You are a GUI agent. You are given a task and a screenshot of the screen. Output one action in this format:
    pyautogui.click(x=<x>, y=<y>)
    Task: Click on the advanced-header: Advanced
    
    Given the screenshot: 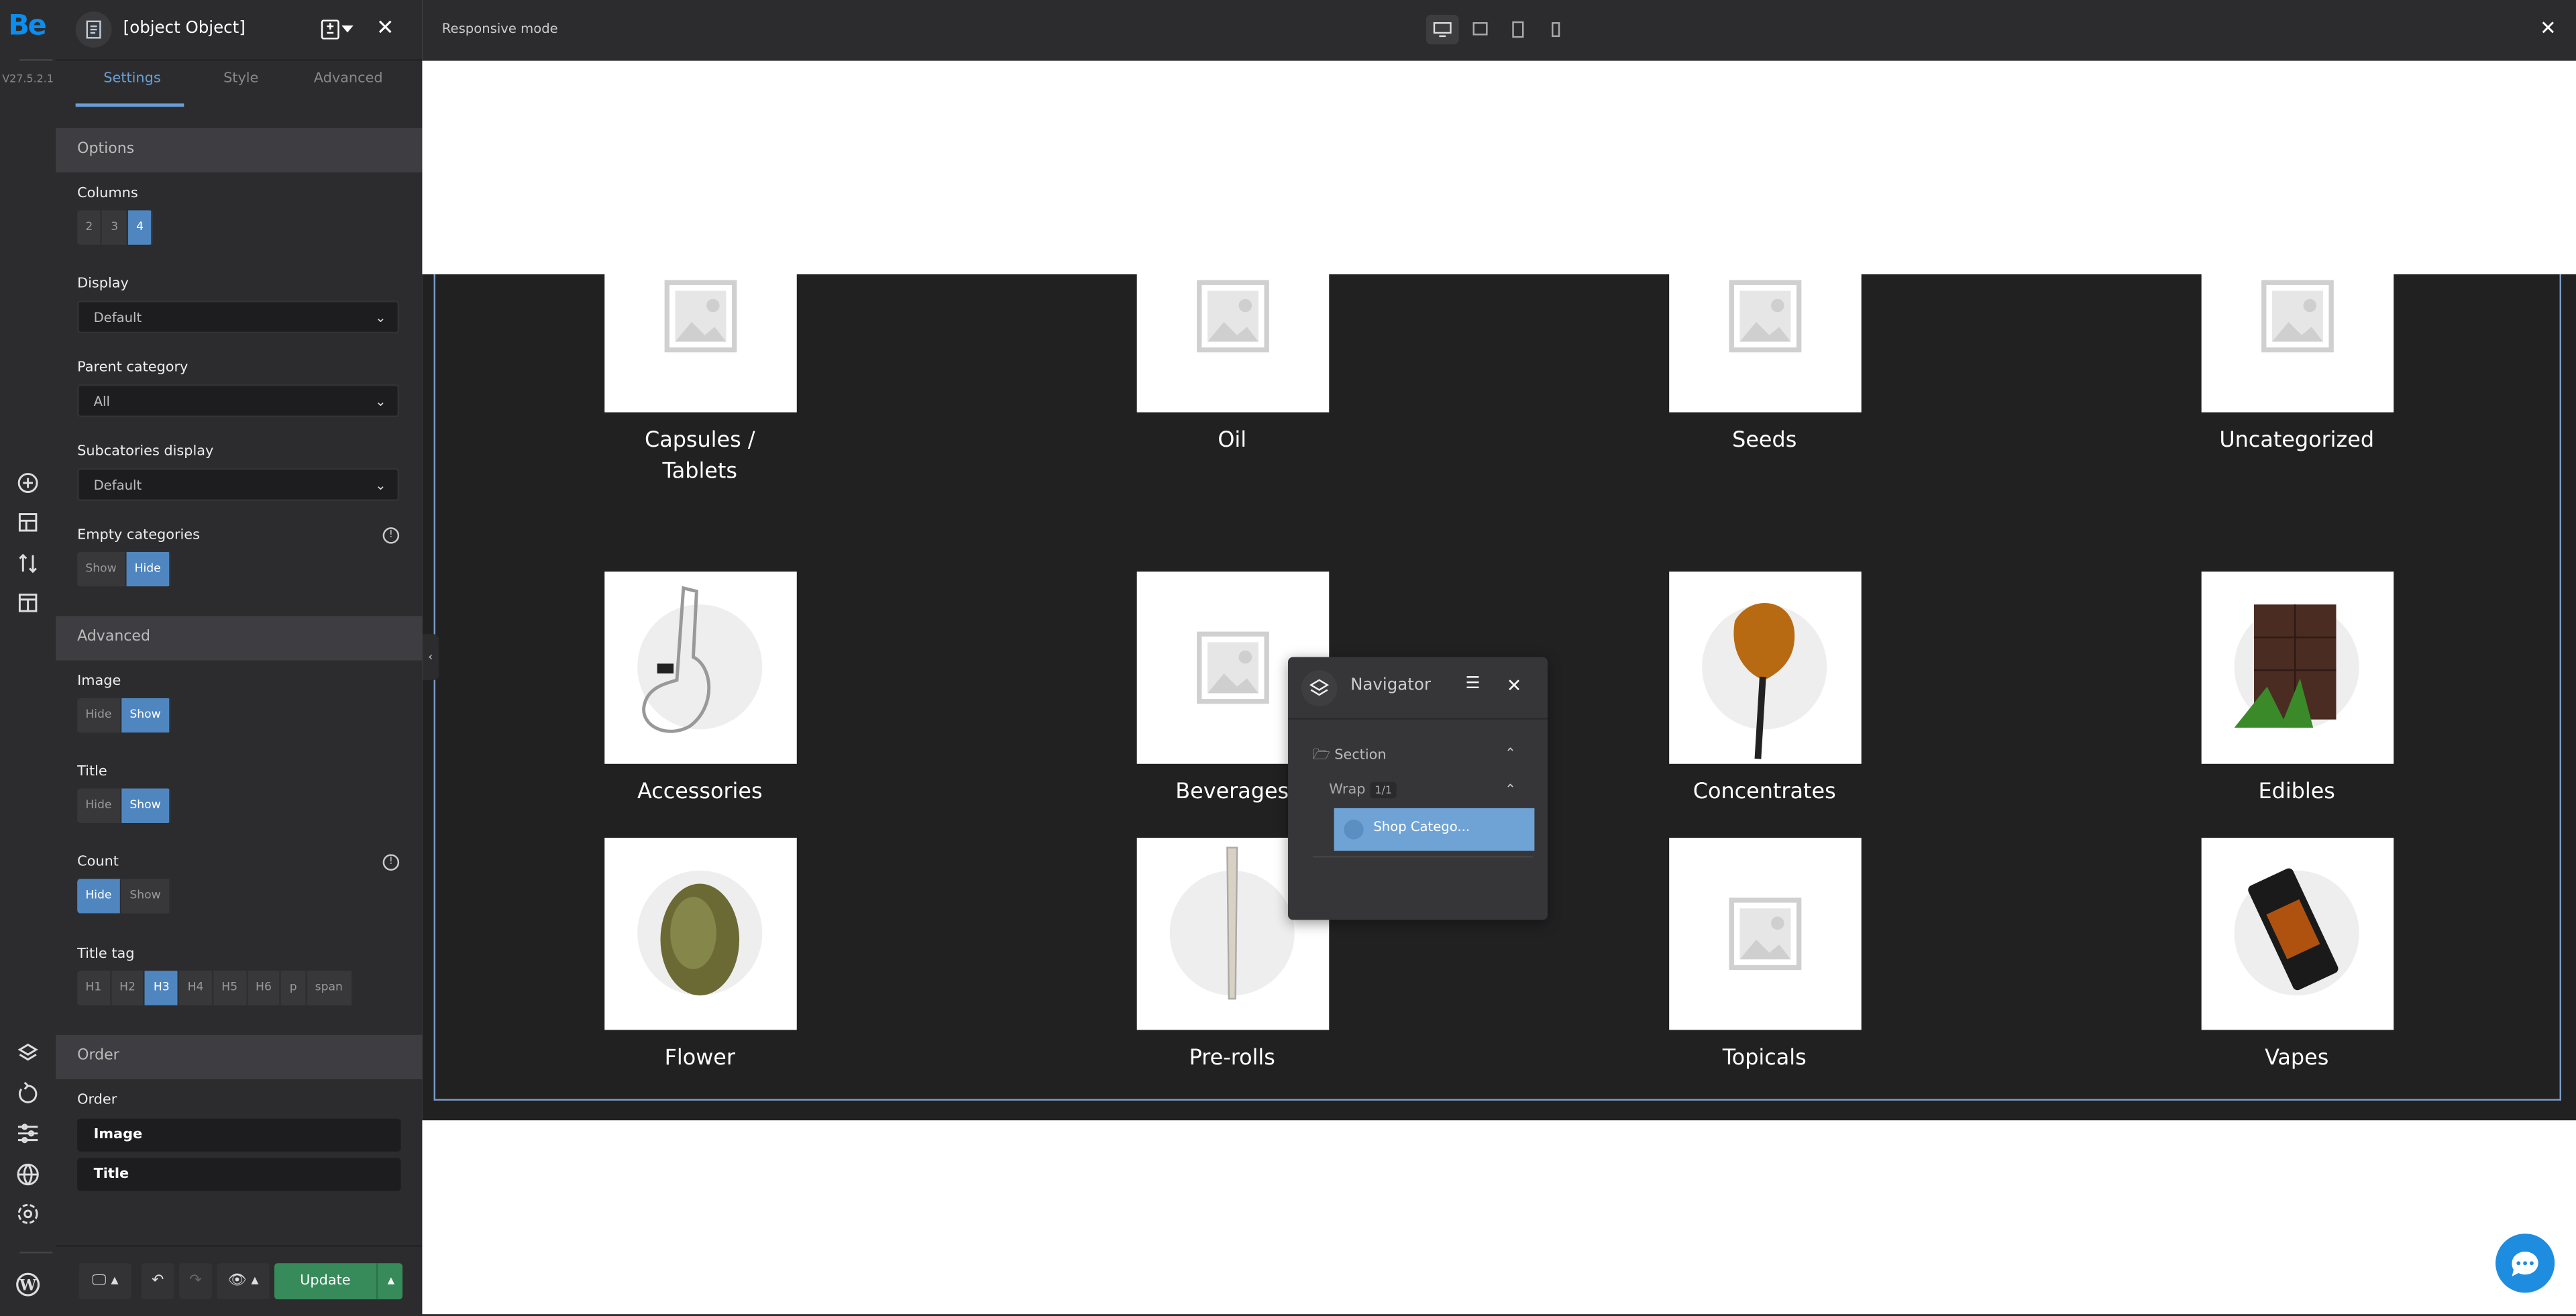 What is the action you would take?
    pyautogui.click(x=239, y=638)
    